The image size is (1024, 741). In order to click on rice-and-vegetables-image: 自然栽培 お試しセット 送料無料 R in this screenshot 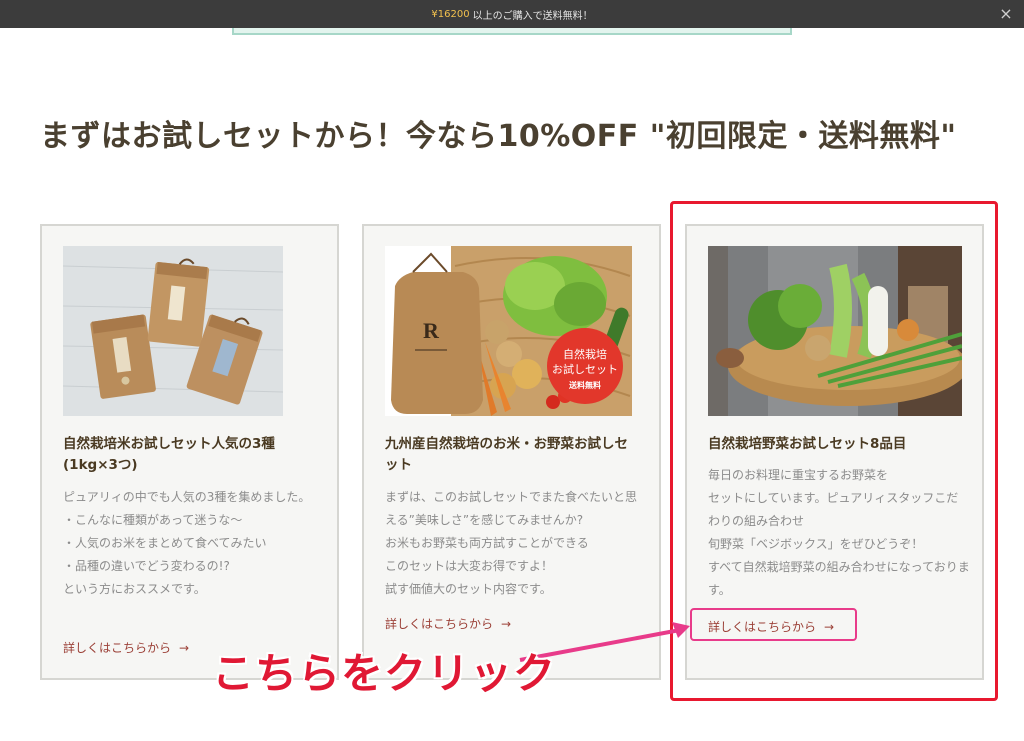, I will do `click(508, 331)`.